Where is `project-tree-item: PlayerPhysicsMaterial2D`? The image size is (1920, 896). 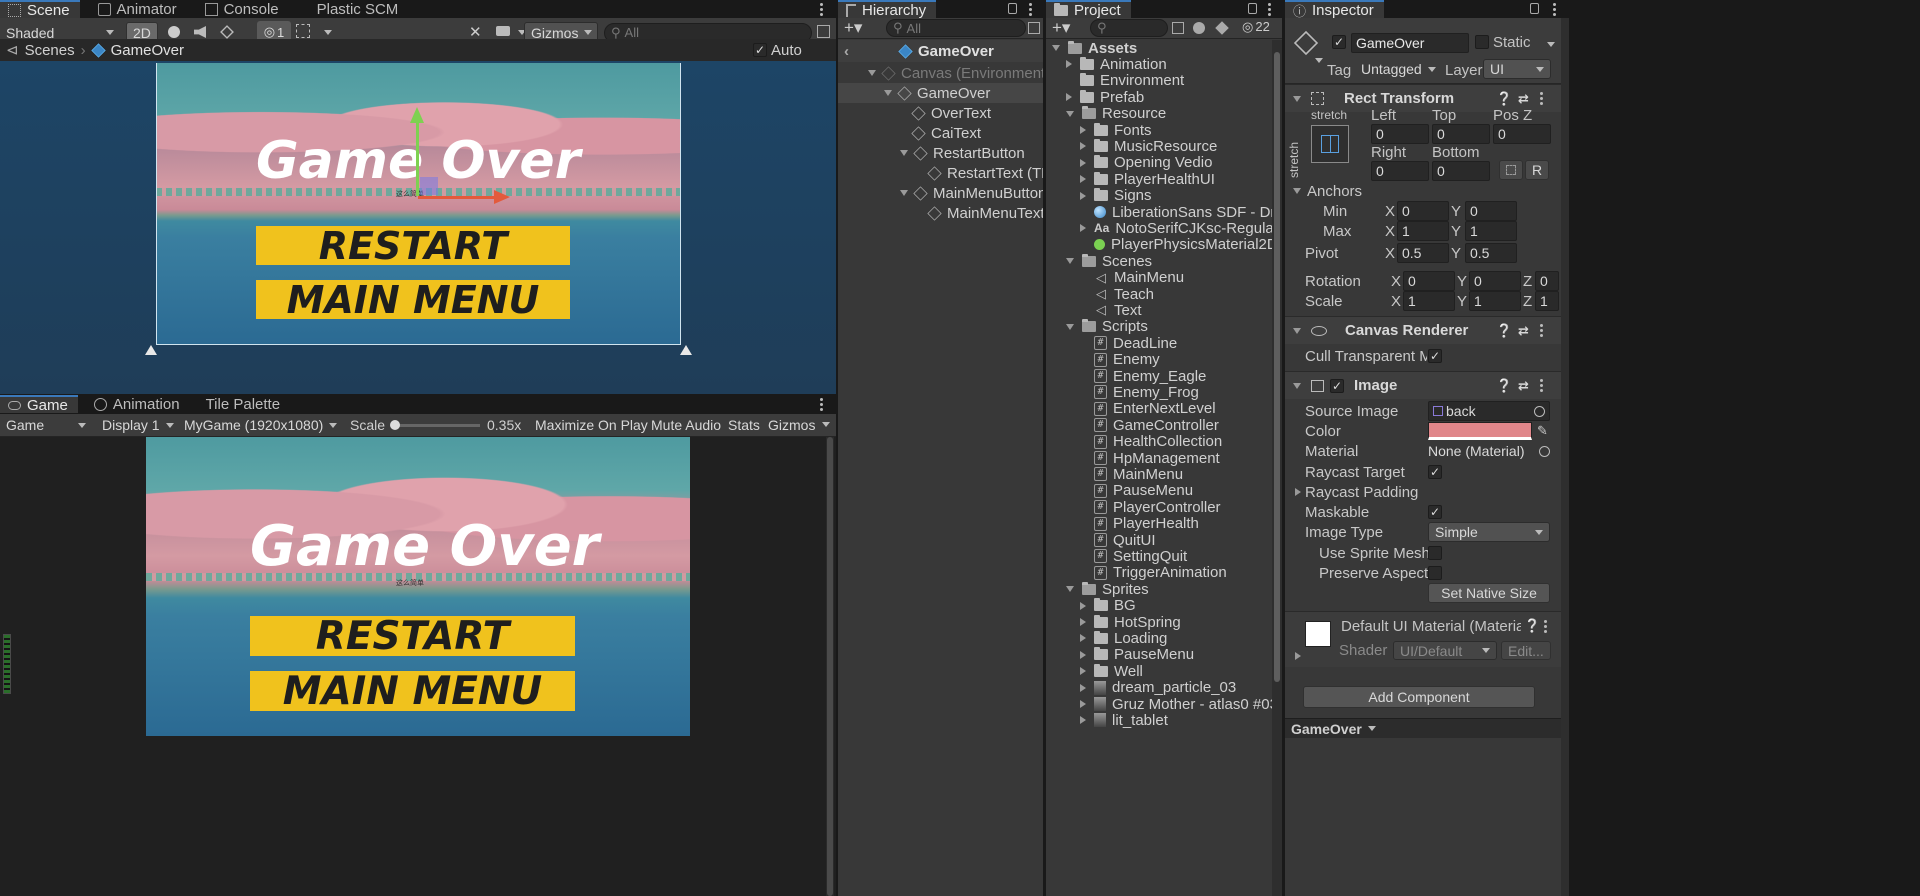 project-tree-item: PlayerPhysicsMaterial2D is located at coordinates (1162, 244).